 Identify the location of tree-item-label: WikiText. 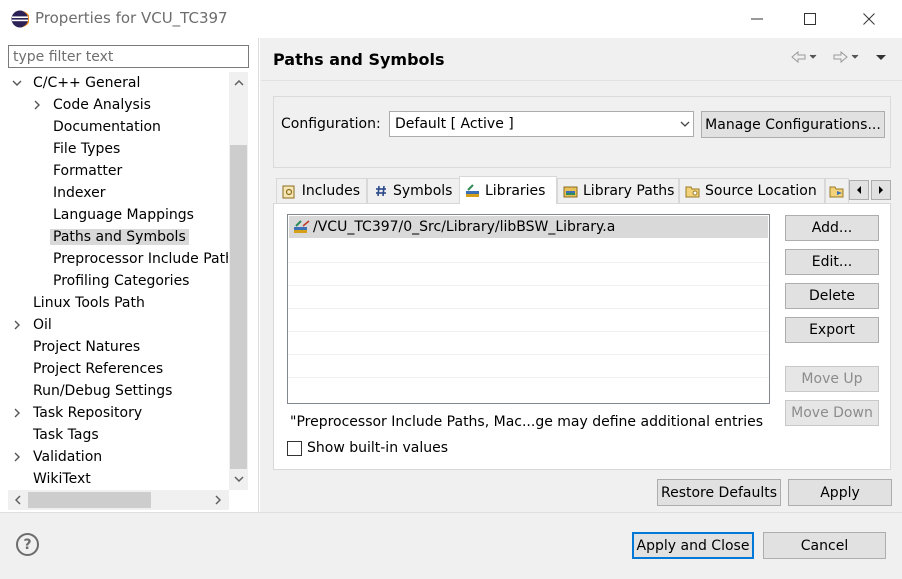
(62, 479).